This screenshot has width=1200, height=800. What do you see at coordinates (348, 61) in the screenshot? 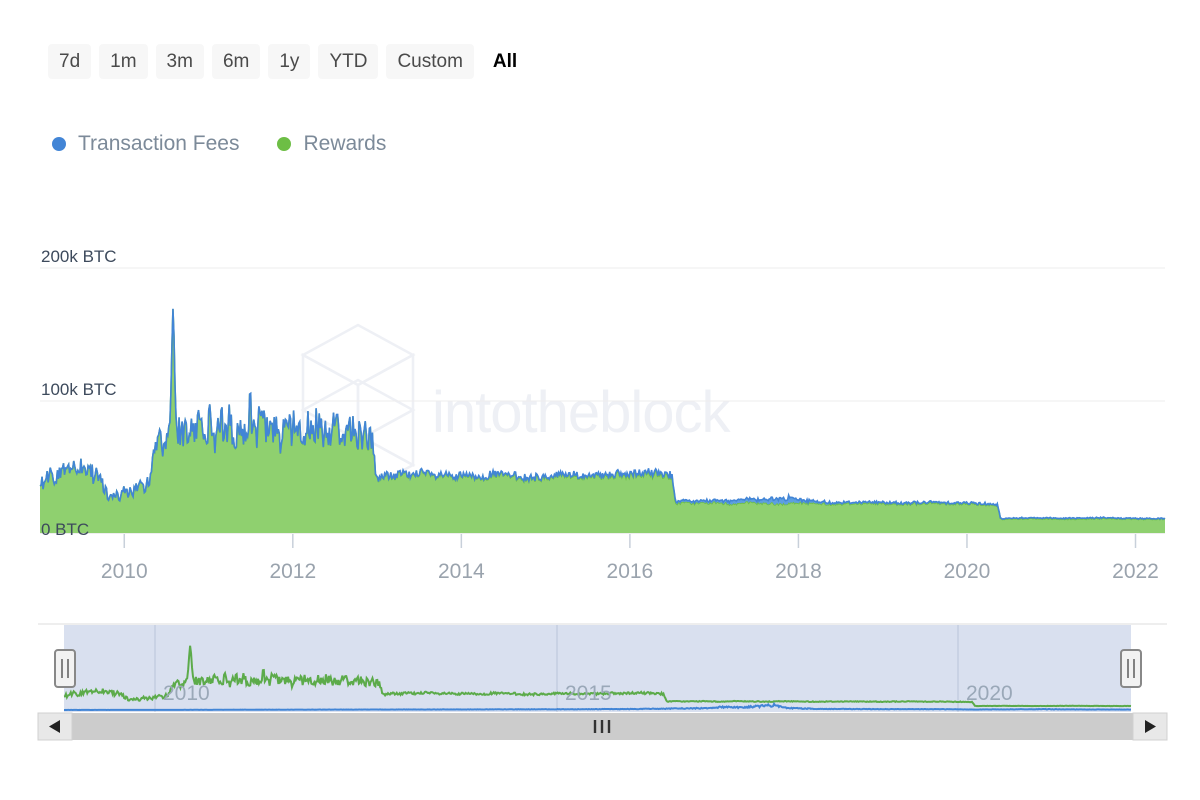
I see `range-button-ytd: YTD` at bounding box center [348, 61].